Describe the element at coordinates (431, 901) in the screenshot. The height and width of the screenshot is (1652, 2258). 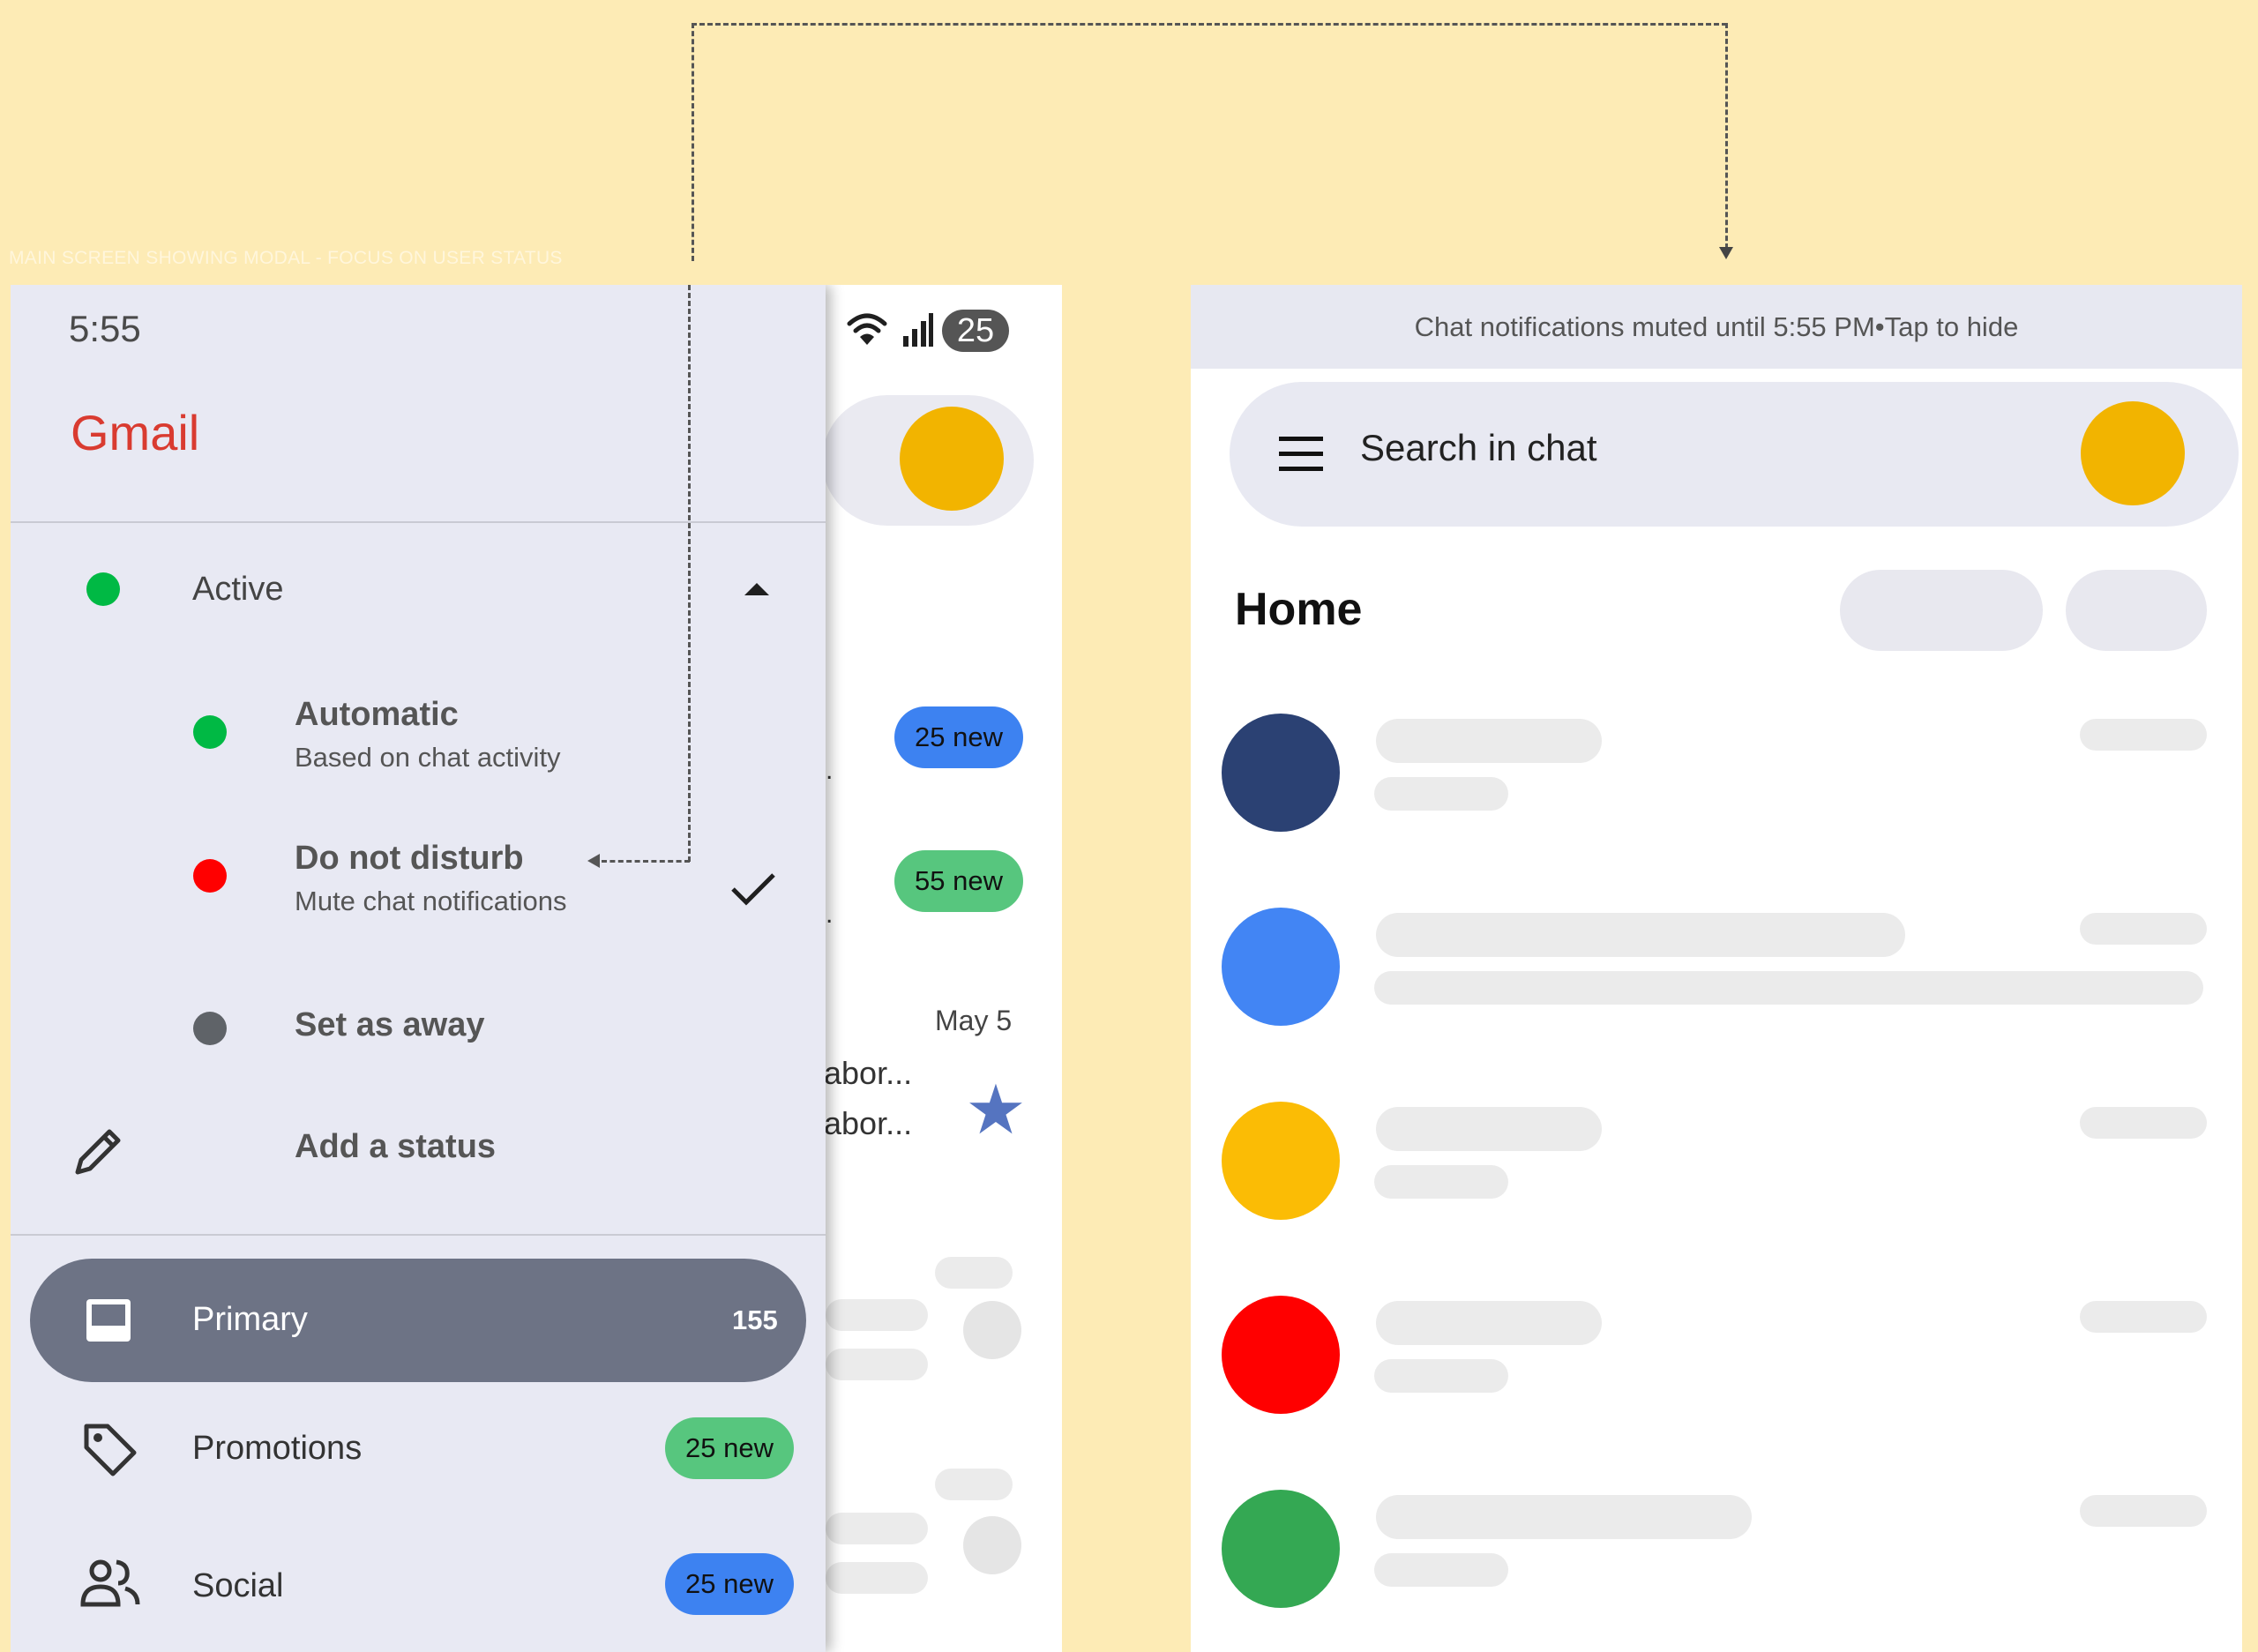
I see `status-option-subtitle: Mute chat notifications` at that location.